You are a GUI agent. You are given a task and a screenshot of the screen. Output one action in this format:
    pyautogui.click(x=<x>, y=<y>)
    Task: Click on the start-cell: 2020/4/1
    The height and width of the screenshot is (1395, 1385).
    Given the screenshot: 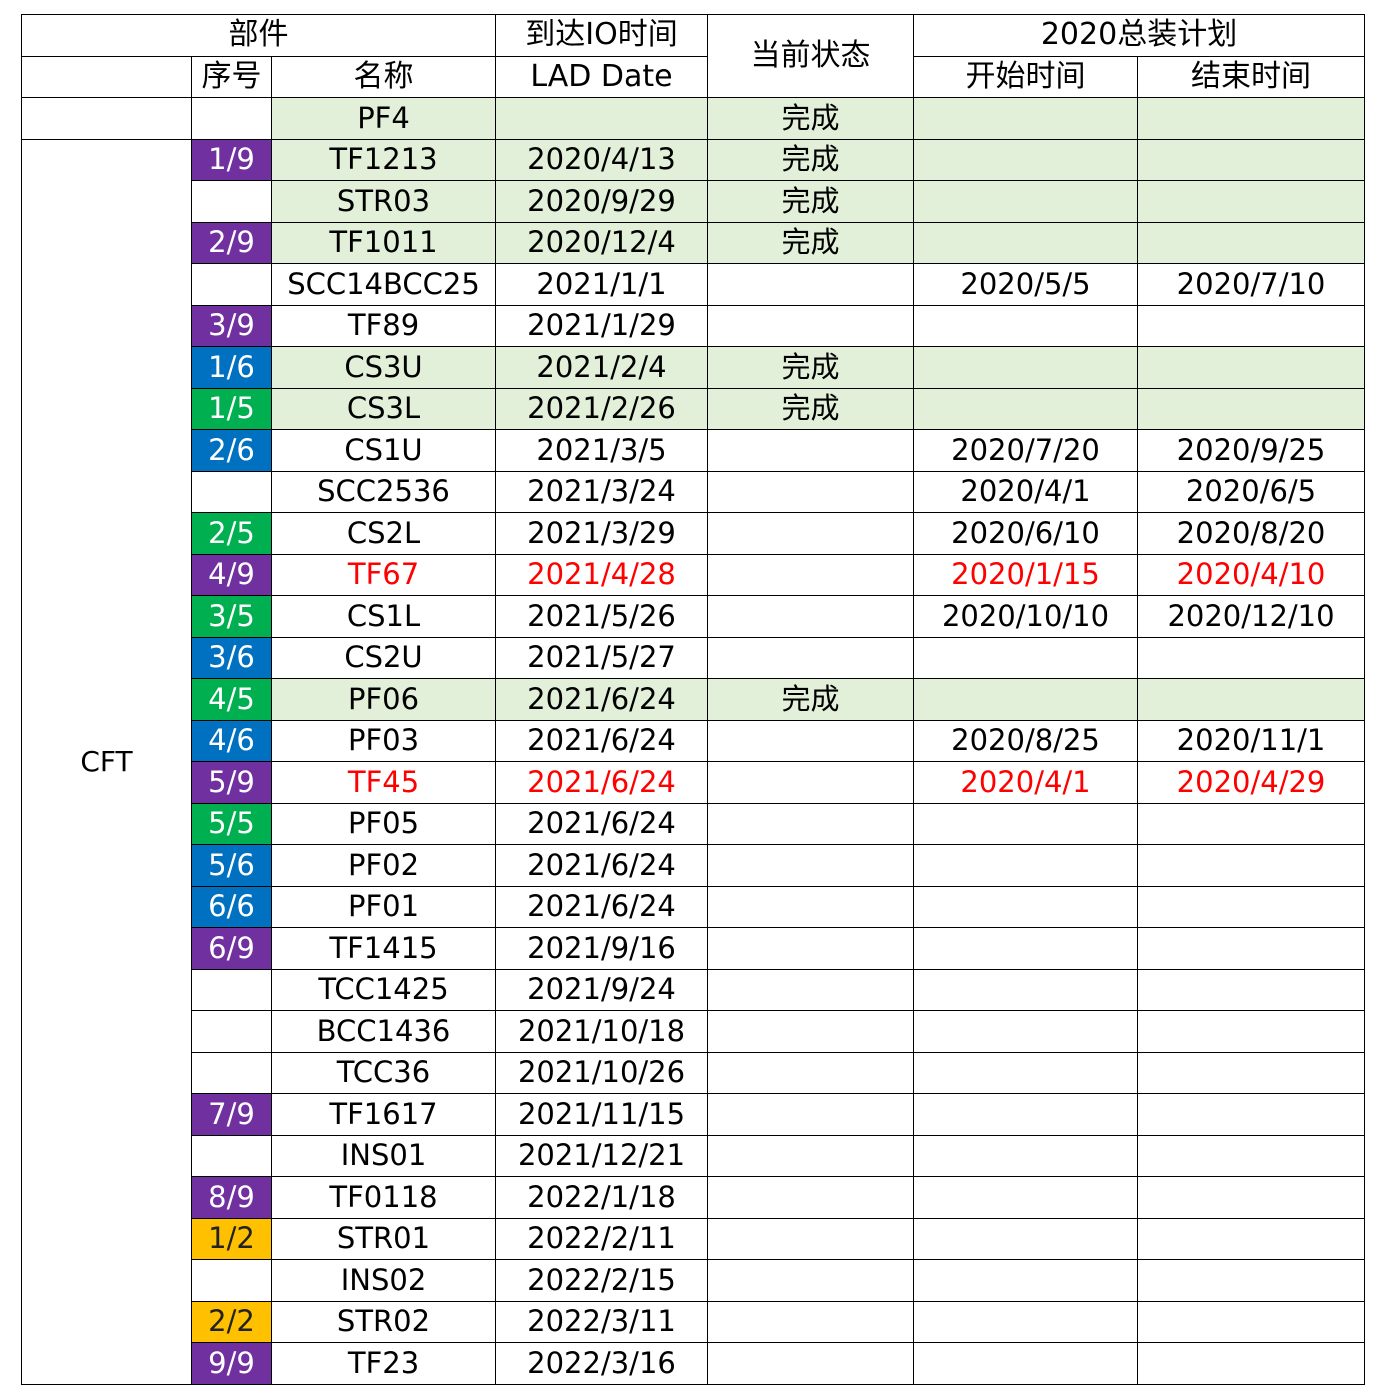 What is the action you would take?
    pyautogui.click(x=1026, y=491)
    